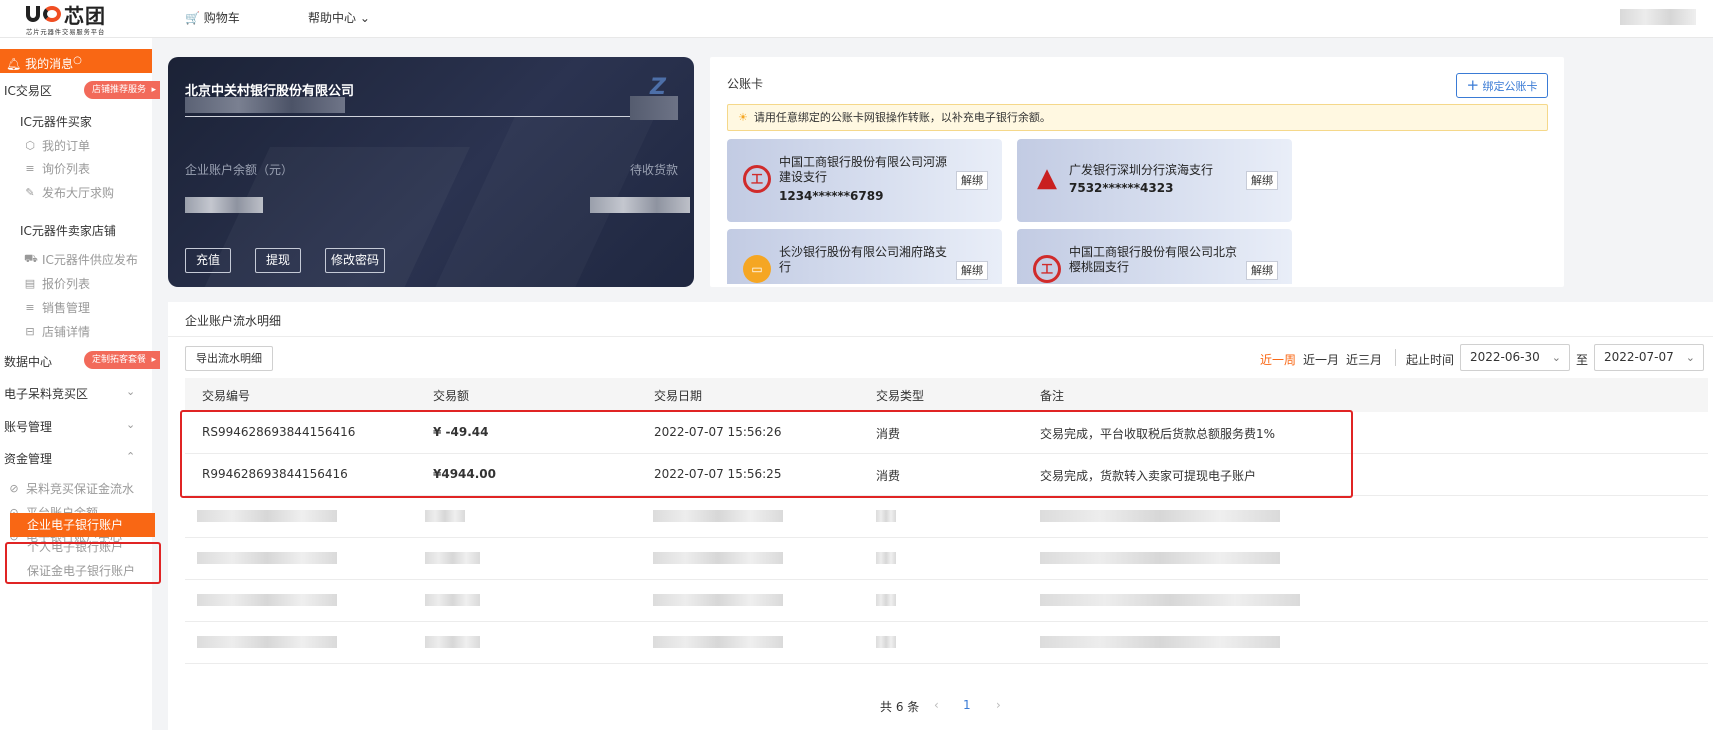 This screenshot has width=1713, height=730. What do you see at coordinates (339, 17) in the screenshot?
I see `nav-help: 帮助中心 ⌄` at bounding box center [339, 17].